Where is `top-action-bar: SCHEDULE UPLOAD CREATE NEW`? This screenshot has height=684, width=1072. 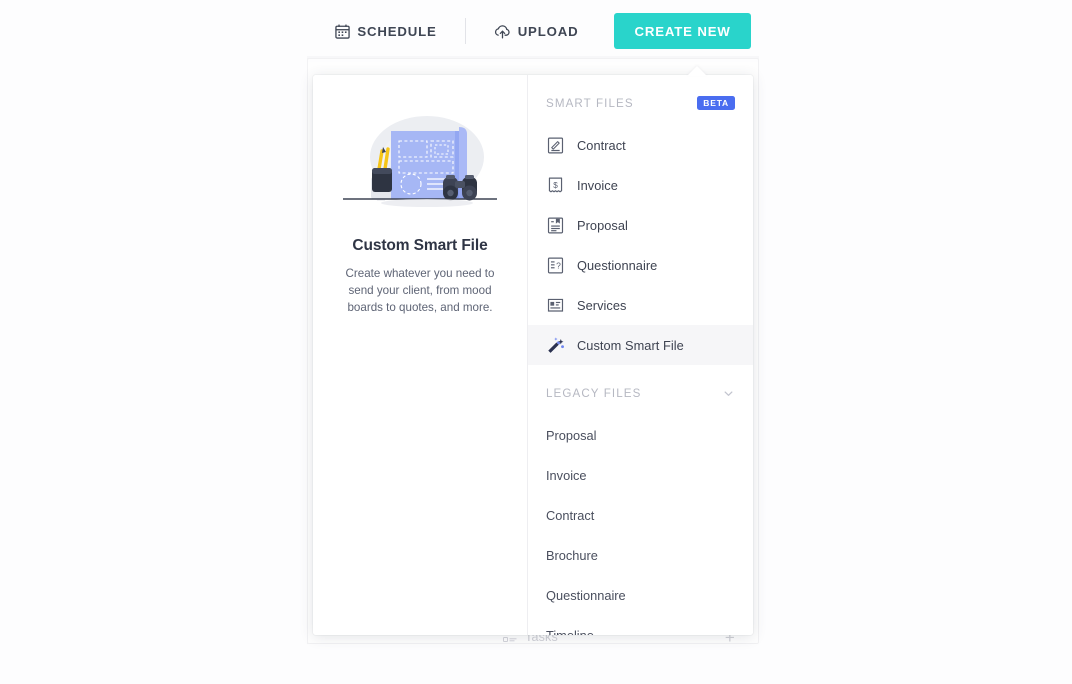 top-action-bar: SCHEDULE UPLOAD CREATE NEW is located at coordinates (536, 31).